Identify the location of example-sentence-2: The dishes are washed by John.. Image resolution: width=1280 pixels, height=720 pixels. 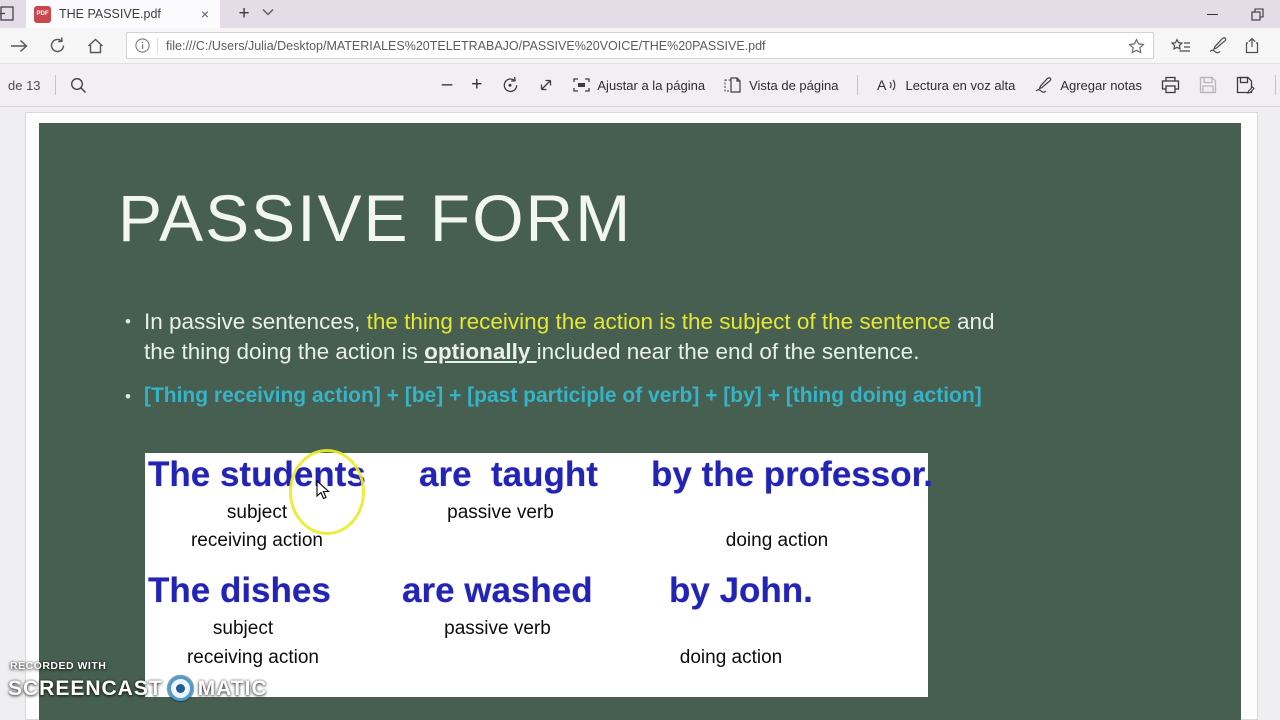
(536, 591).